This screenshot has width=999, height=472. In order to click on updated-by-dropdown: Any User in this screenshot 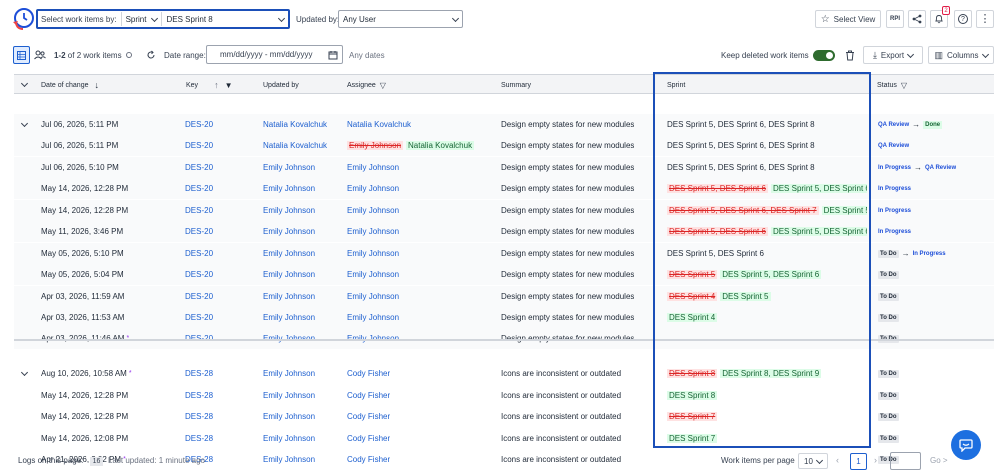, I will do `click(400, 19)`.